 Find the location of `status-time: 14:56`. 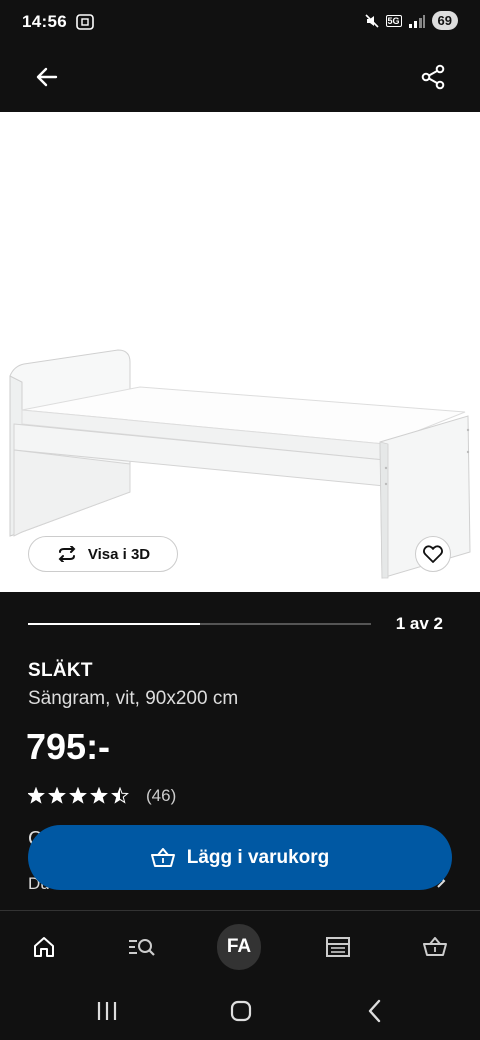

status-time: 14:56 is located at coordinates (44, 21).